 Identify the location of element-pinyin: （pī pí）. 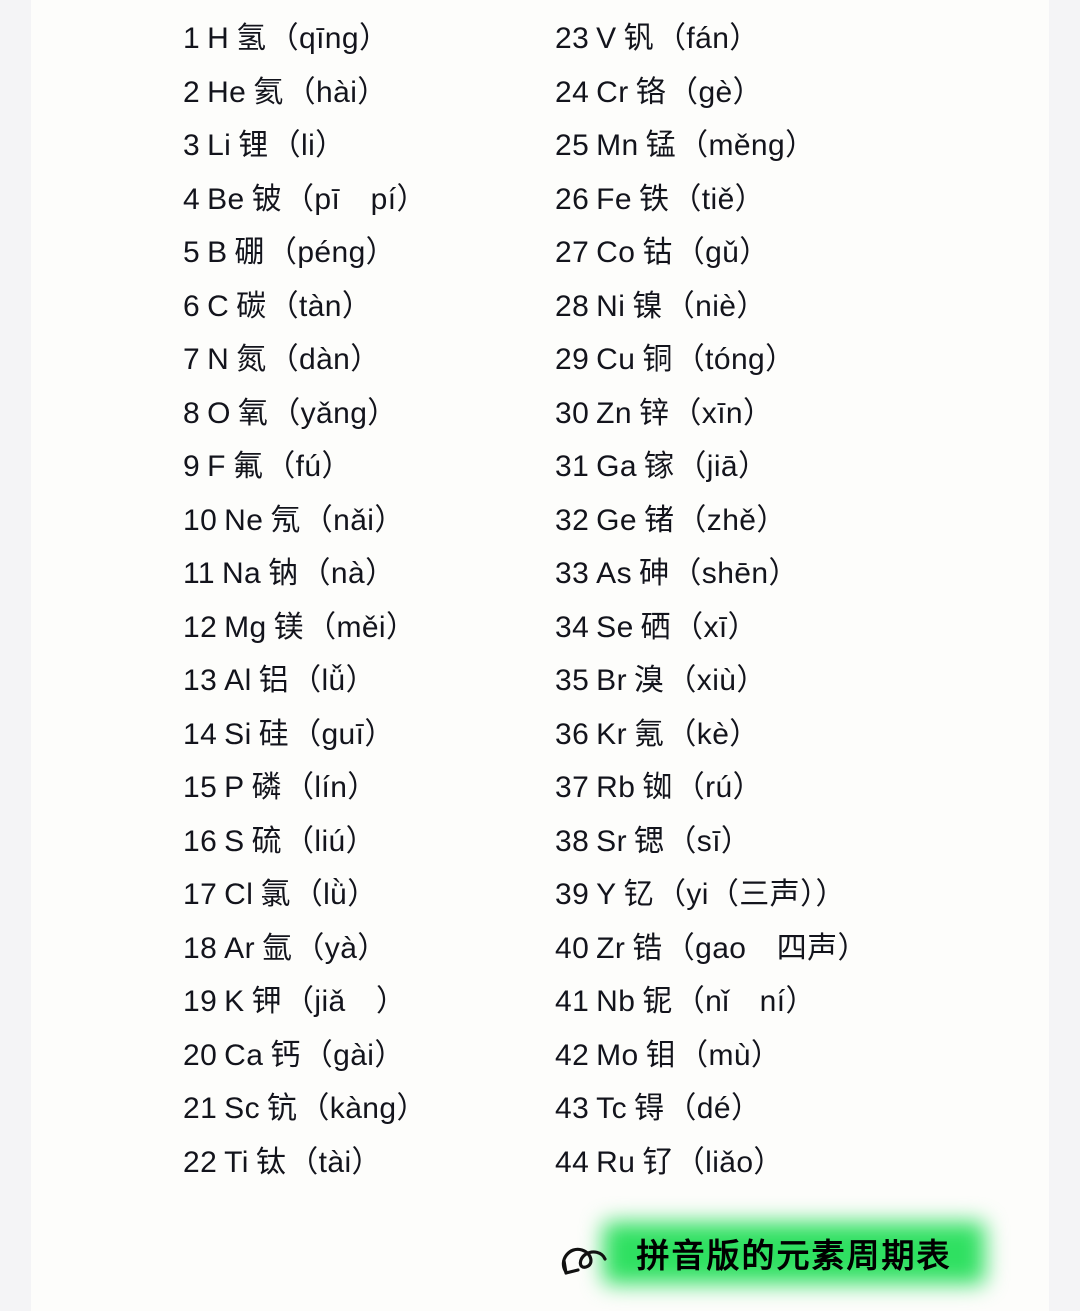
(355, 199).